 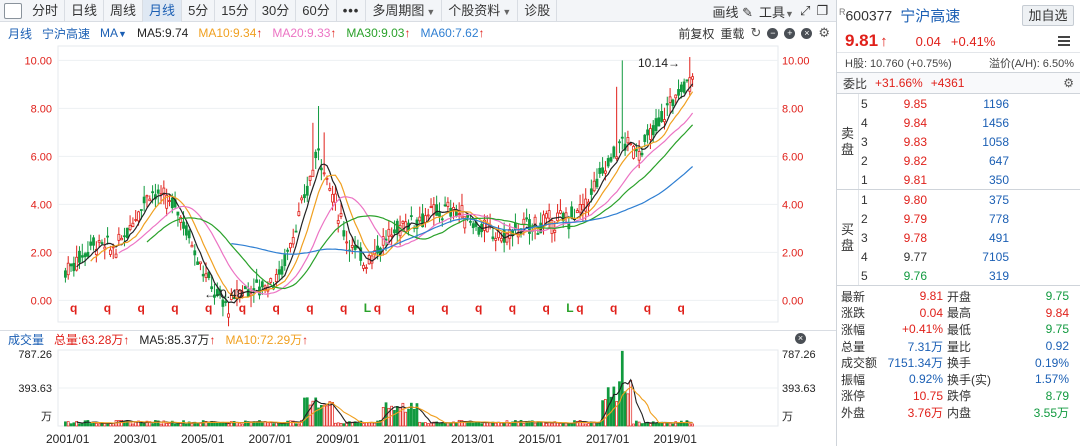 What do you see at coordinates (538, 11) in the screenshot?
I see `diagnose-button: 诊股` at bounding box center [538, 11].